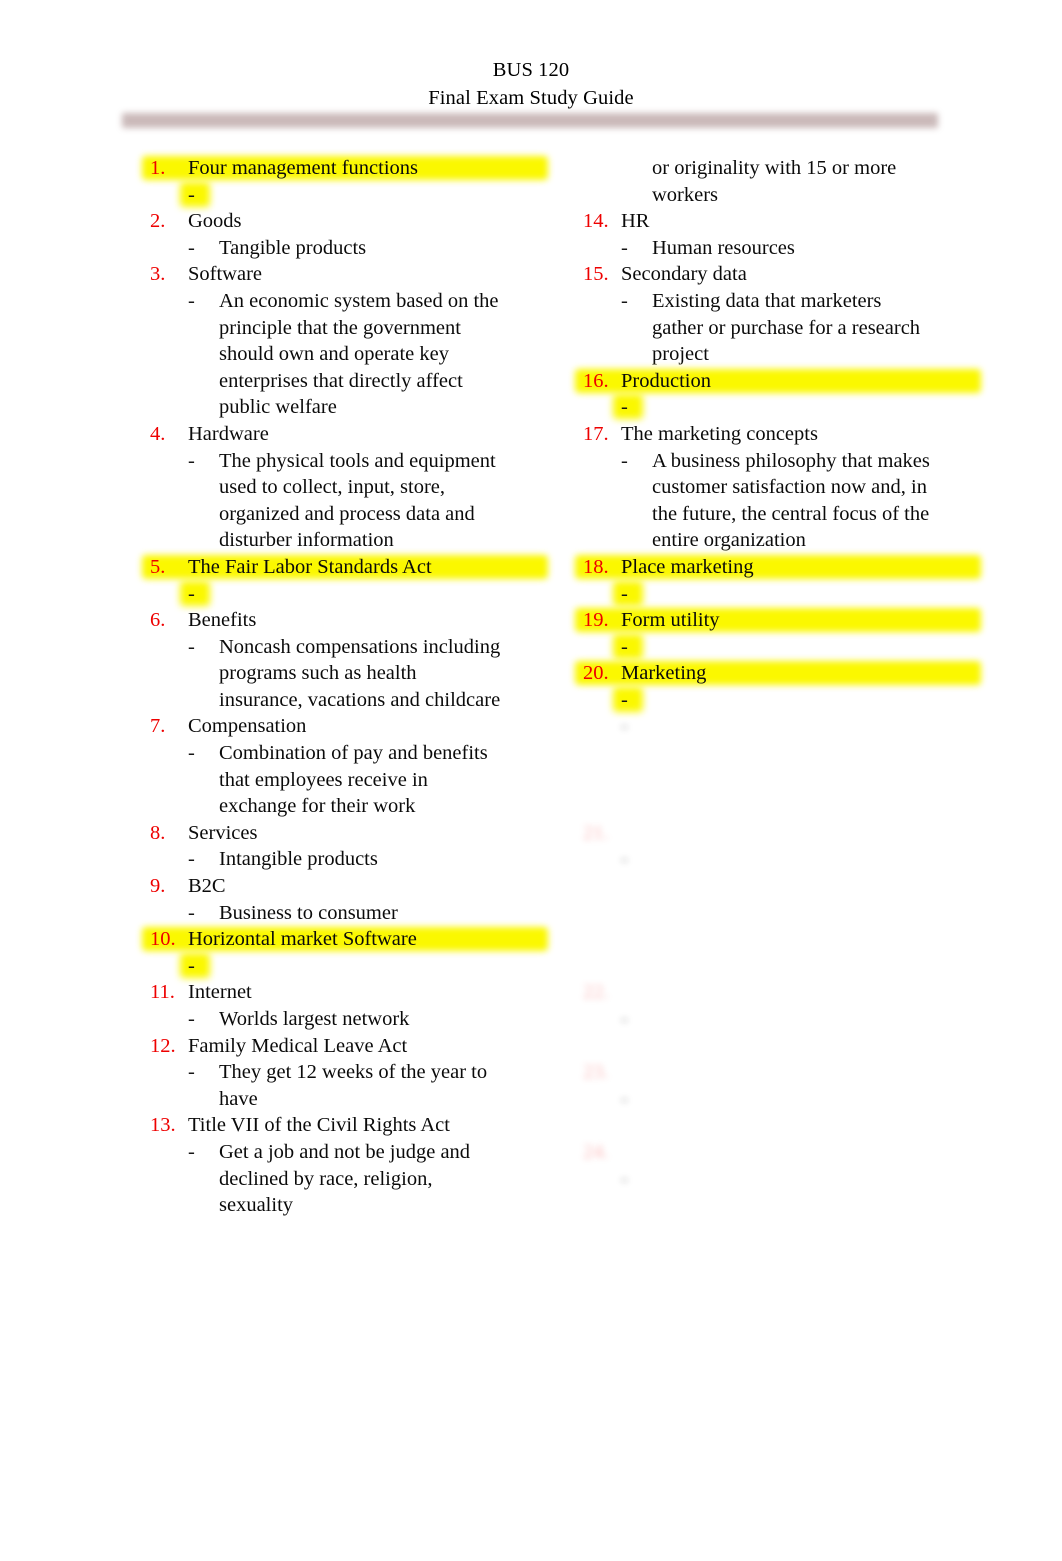 This screenshot has width=1062, height=1561. I want to click on list-item-term: Horizontal market Software, so click(302, 939).